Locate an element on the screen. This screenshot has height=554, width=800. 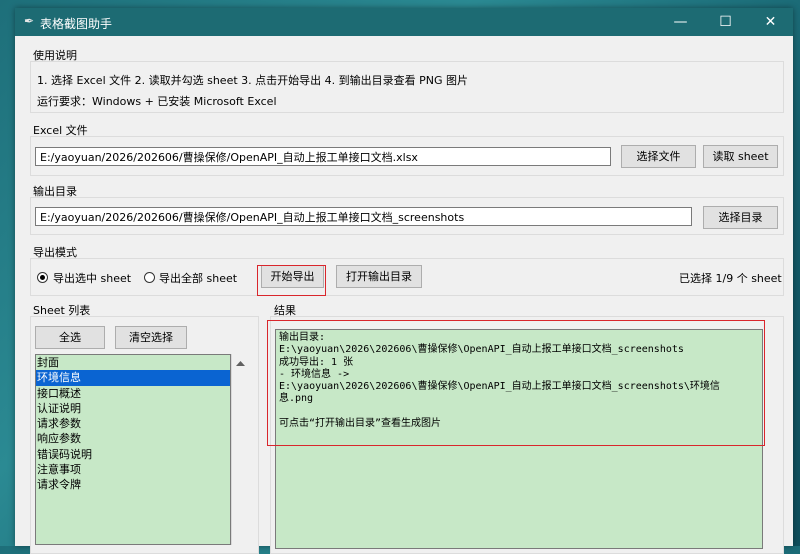
sheet-item: 注意事项 is located at coordinates (133, 469).